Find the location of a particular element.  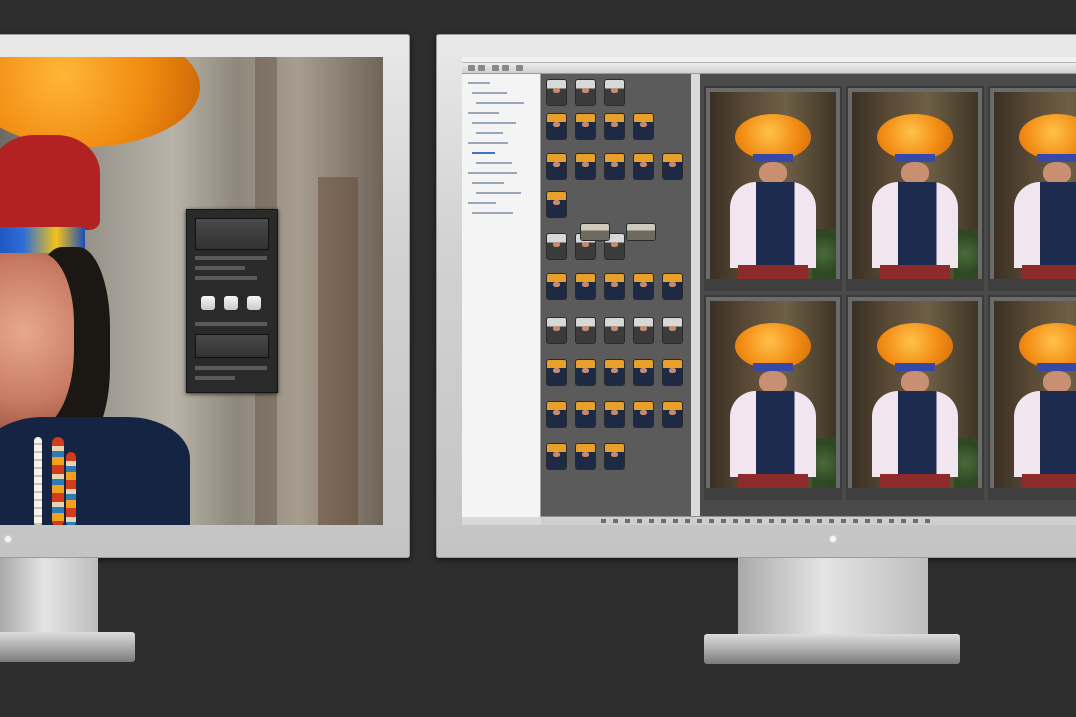

dark-robe is located at coordinates (95, 471).